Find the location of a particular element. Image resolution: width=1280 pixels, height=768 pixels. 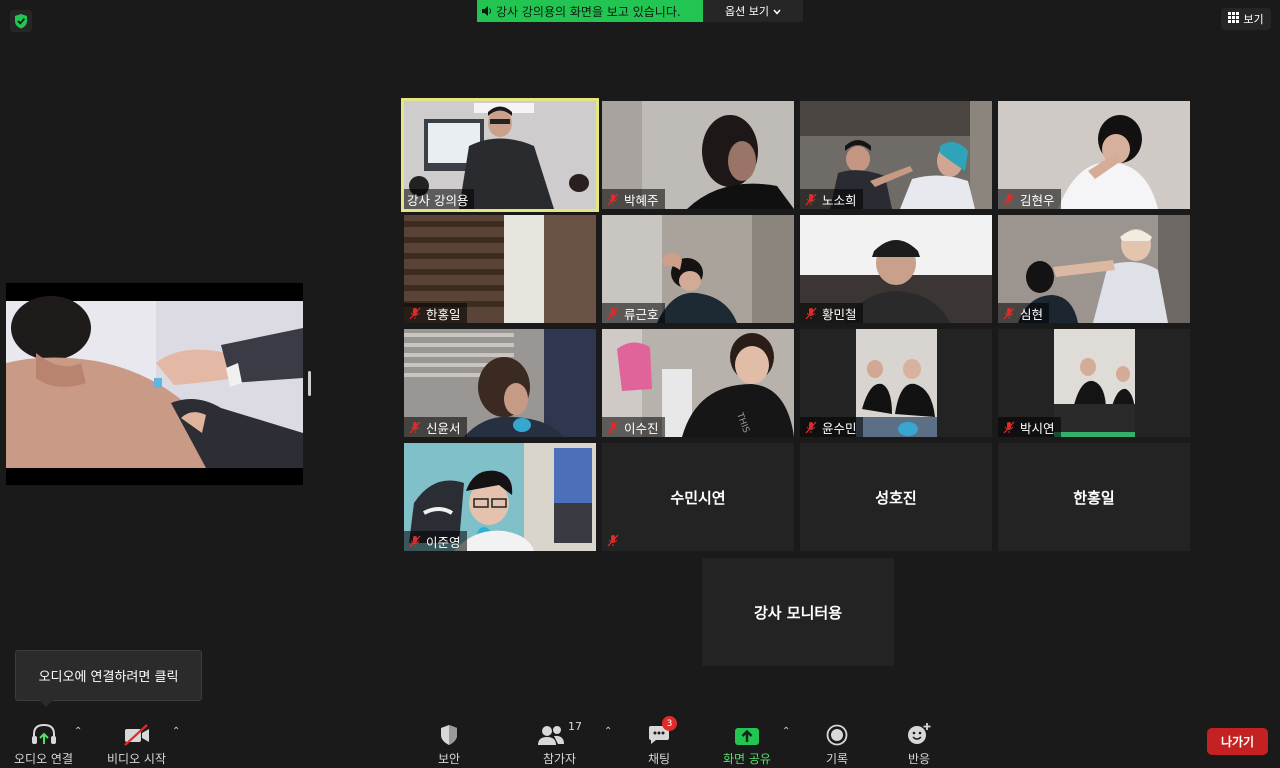

participant-name: 성호진 is located at coordinates (896, 497).